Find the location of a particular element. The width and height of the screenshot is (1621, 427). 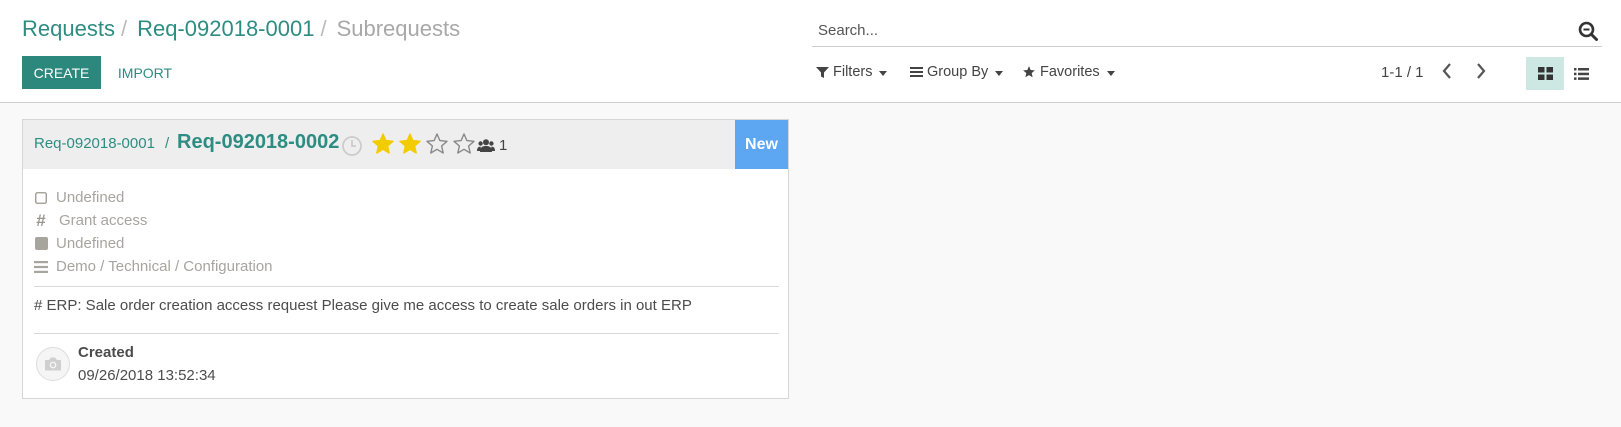

group-by-dropdown: Group By is located at coordinates (957, 72).